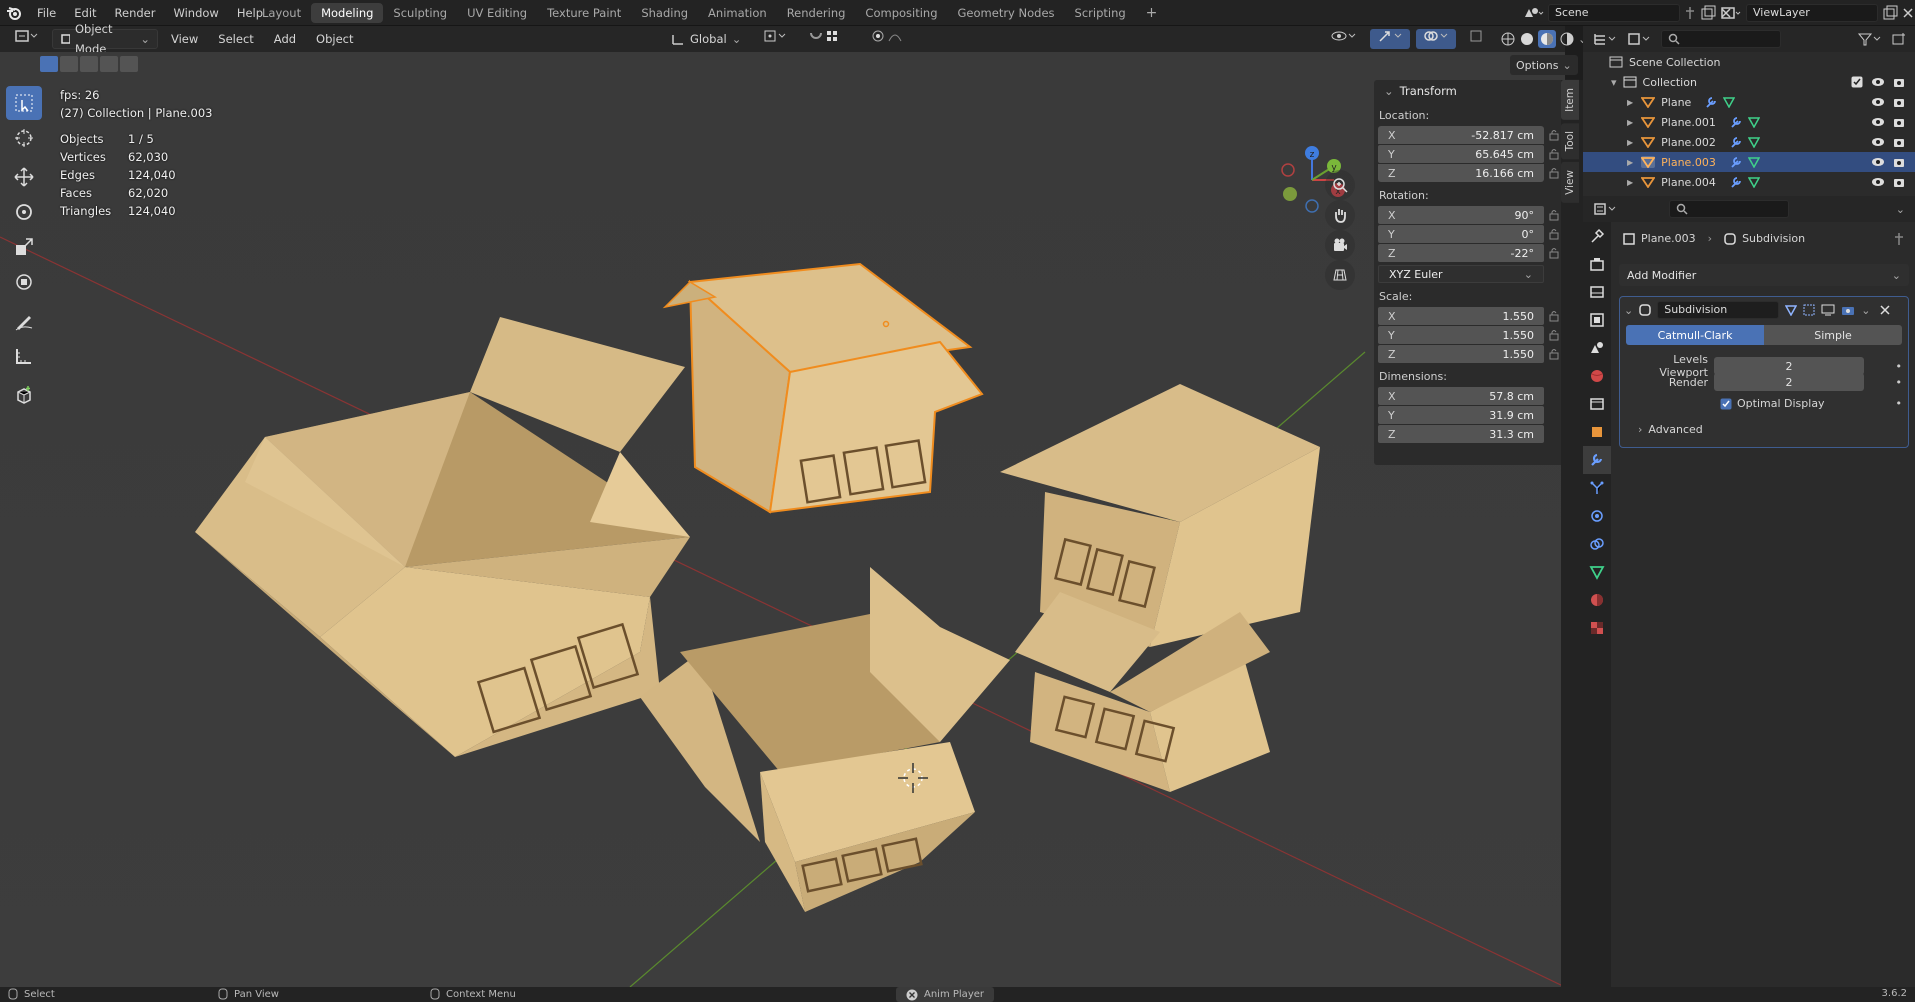  I want to click on transform-panel-header: ⌄ Transform, so click(1469, 91).